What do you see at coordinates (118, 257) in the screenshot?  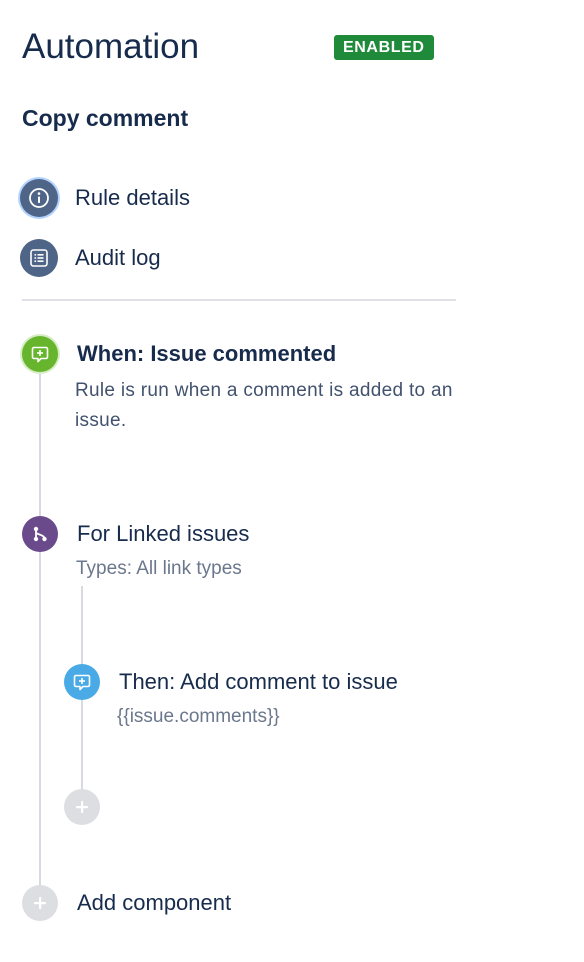 I see `nav-item-label: Audit log` at bounding box center [118, 257].